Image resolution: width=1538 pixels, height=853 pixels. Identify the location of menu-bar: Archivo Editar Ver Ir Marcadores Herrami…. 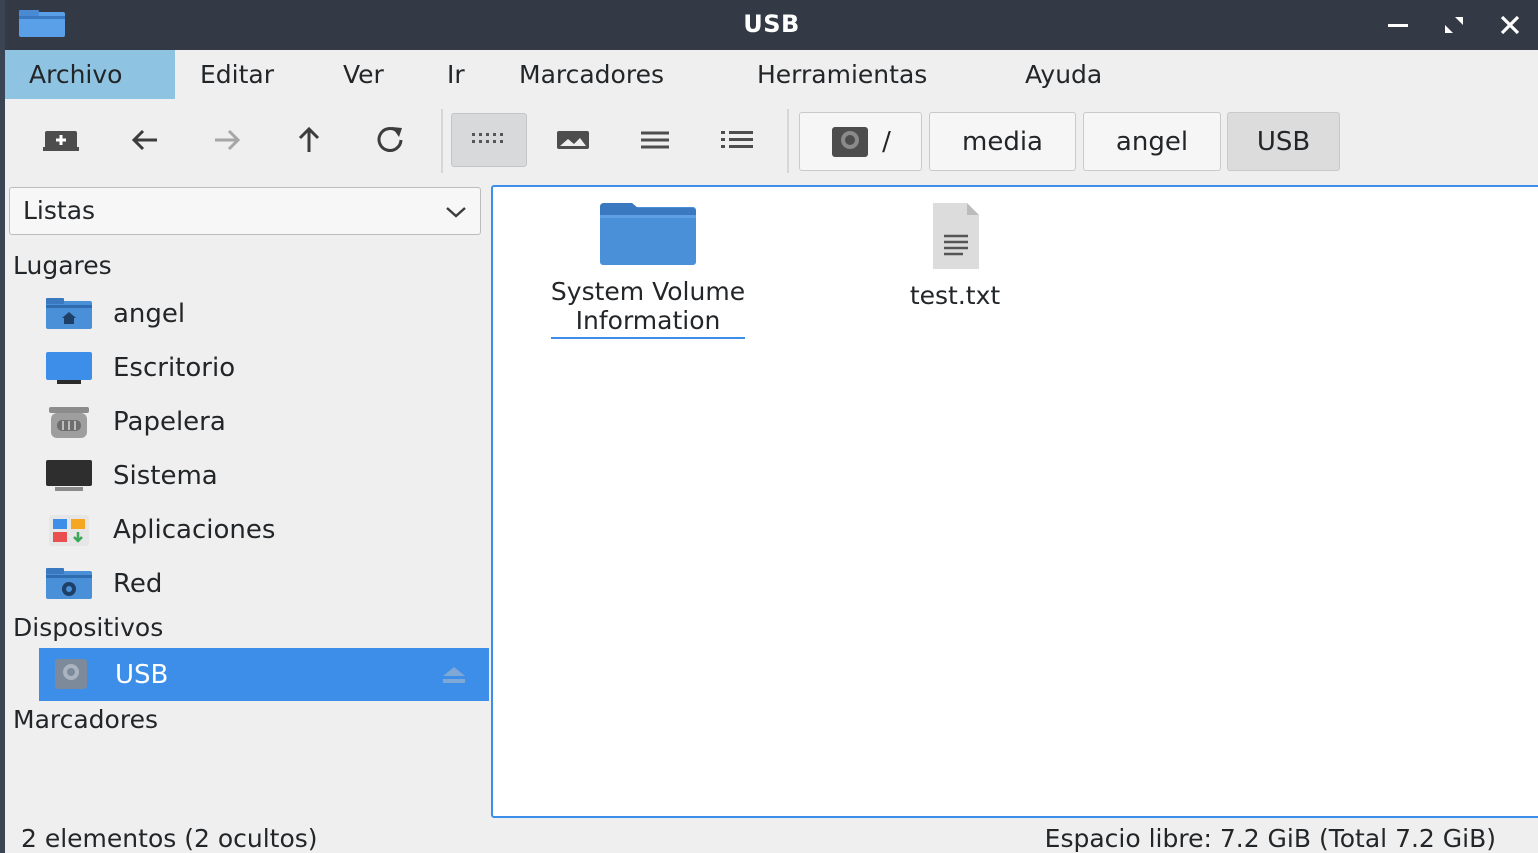
(771, 74).